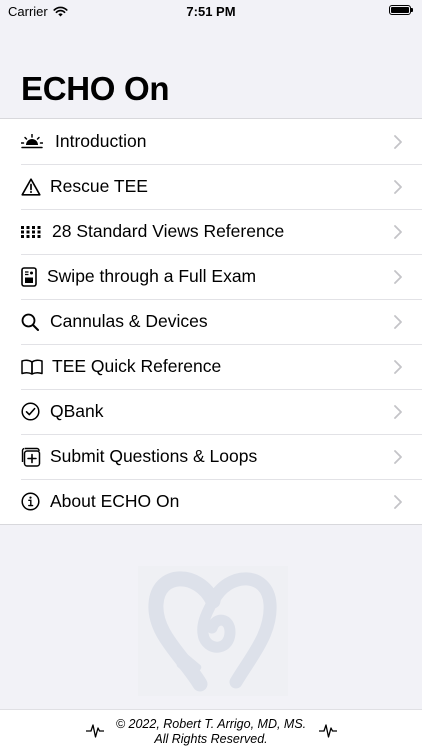  What do you see at coordinates (99, 186) in the screenshot?
I see `menu-item-label: Rescue TEE` at bounding box center [99, 186].